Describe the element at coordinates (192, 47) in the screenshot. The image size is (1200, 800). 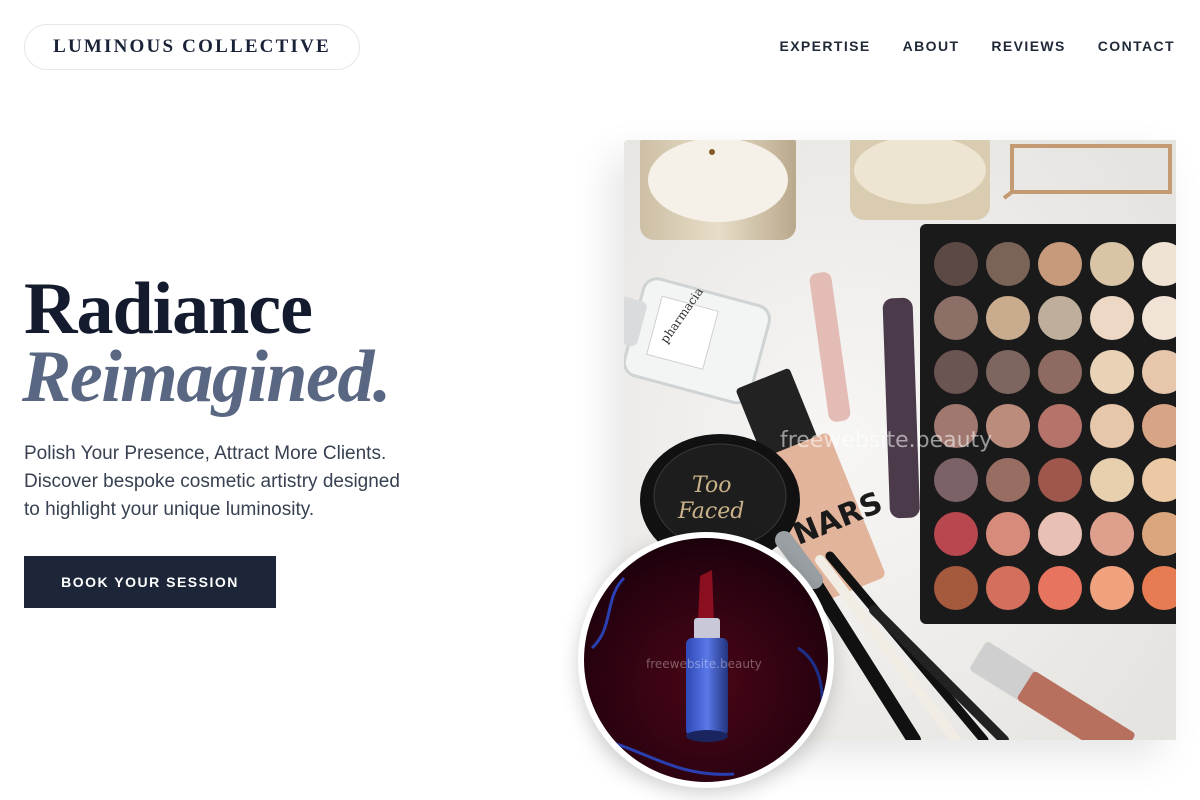
I see `brand-logo: LUMINOUS COLLECTIVE` at that location.